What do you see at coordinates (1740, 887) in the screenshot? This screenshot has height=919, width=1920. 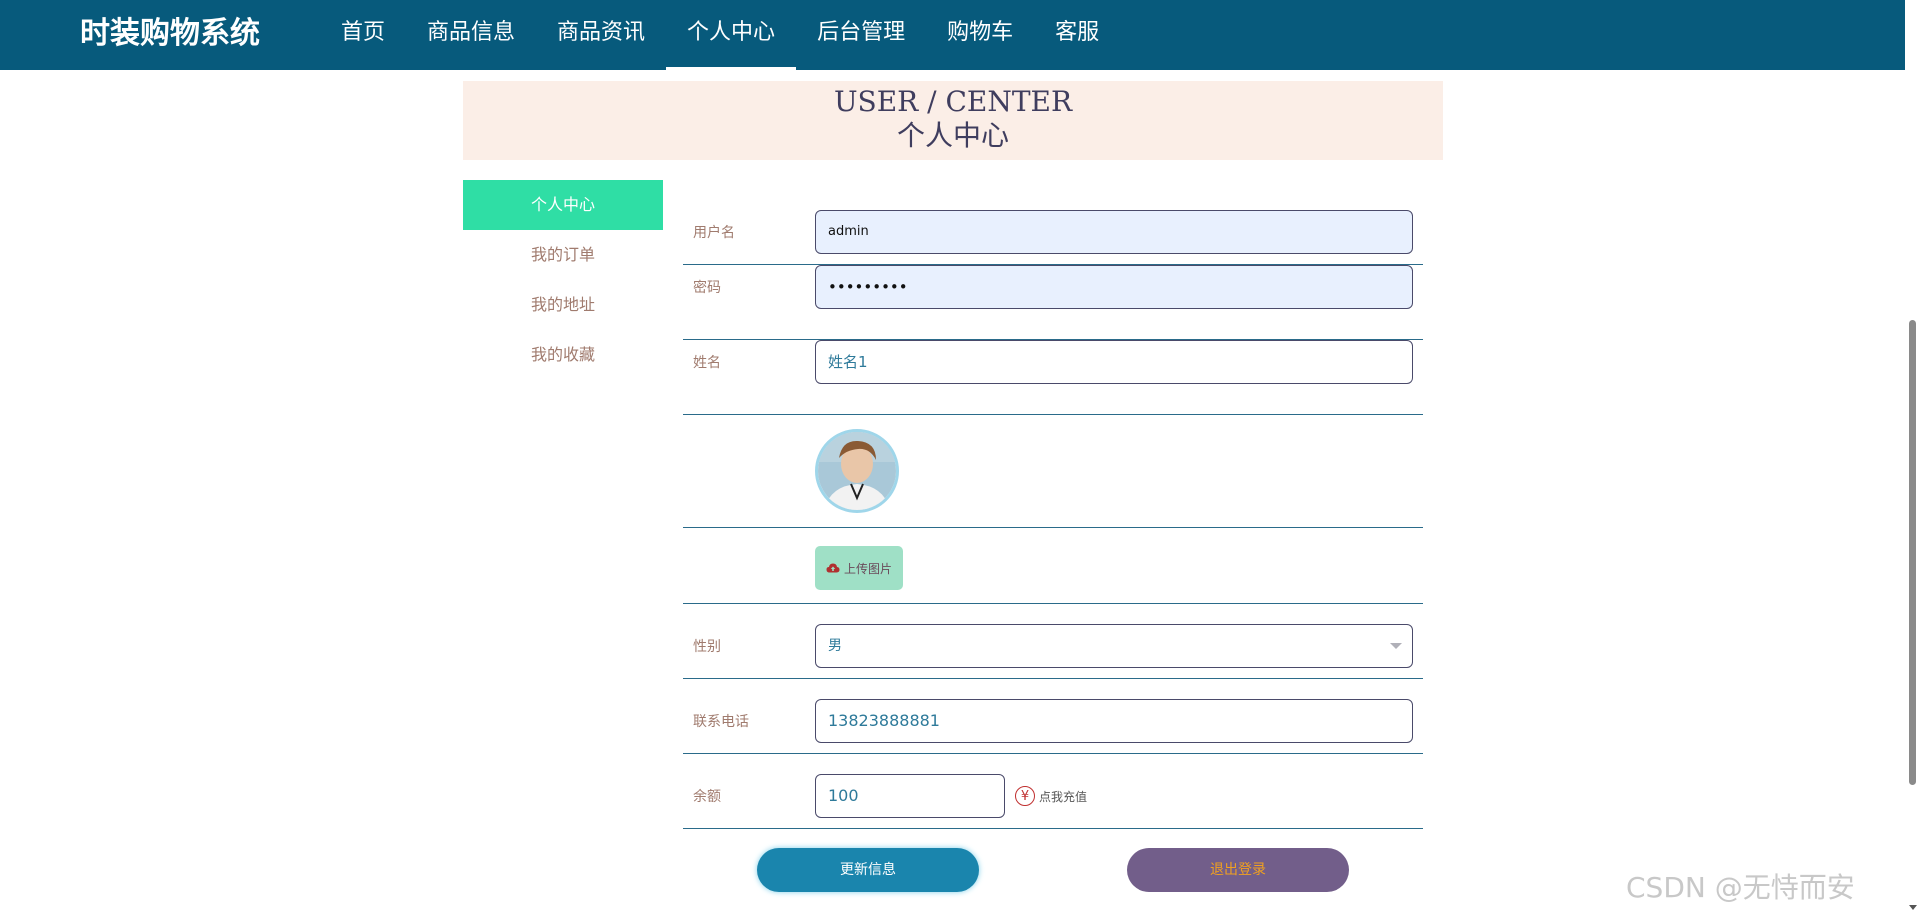 I see `watermark: CSDN @无恃而安` at bounding box center [1740, 887].